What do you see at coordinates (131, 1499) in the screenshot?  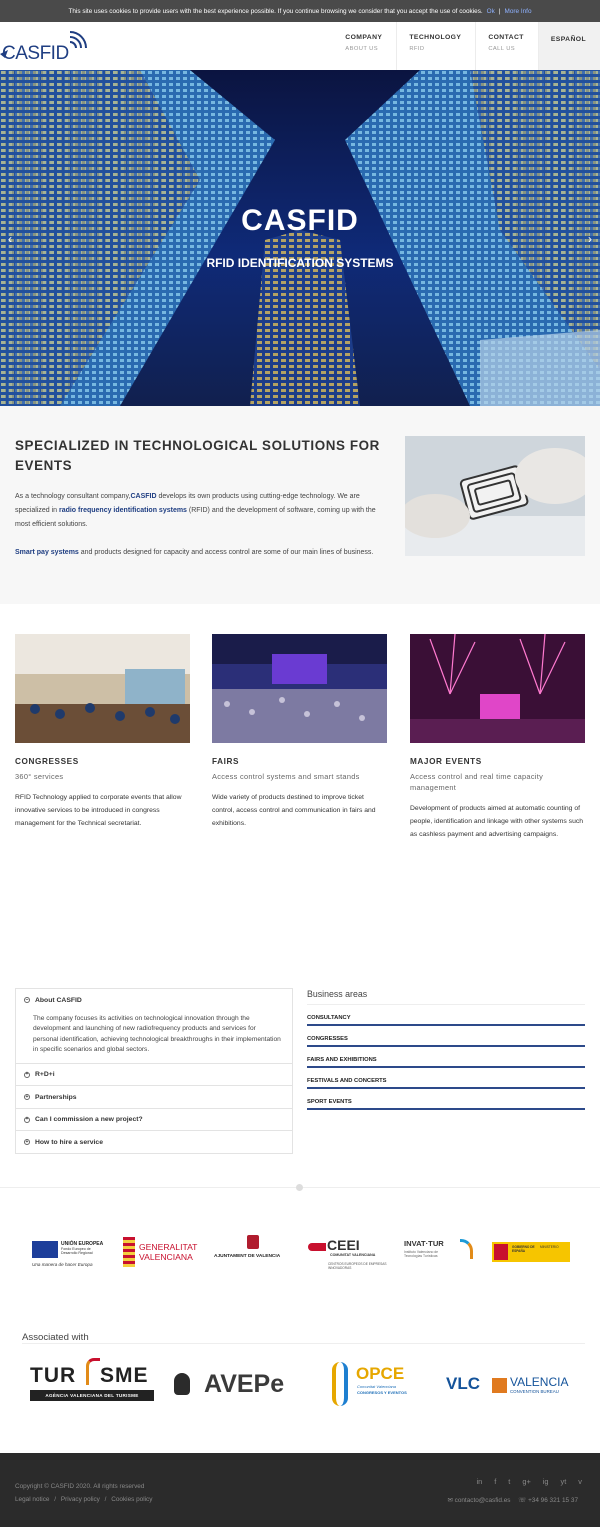 I see `cookies-policy-link: Cookies policy` at bounding box center [131, 1499].